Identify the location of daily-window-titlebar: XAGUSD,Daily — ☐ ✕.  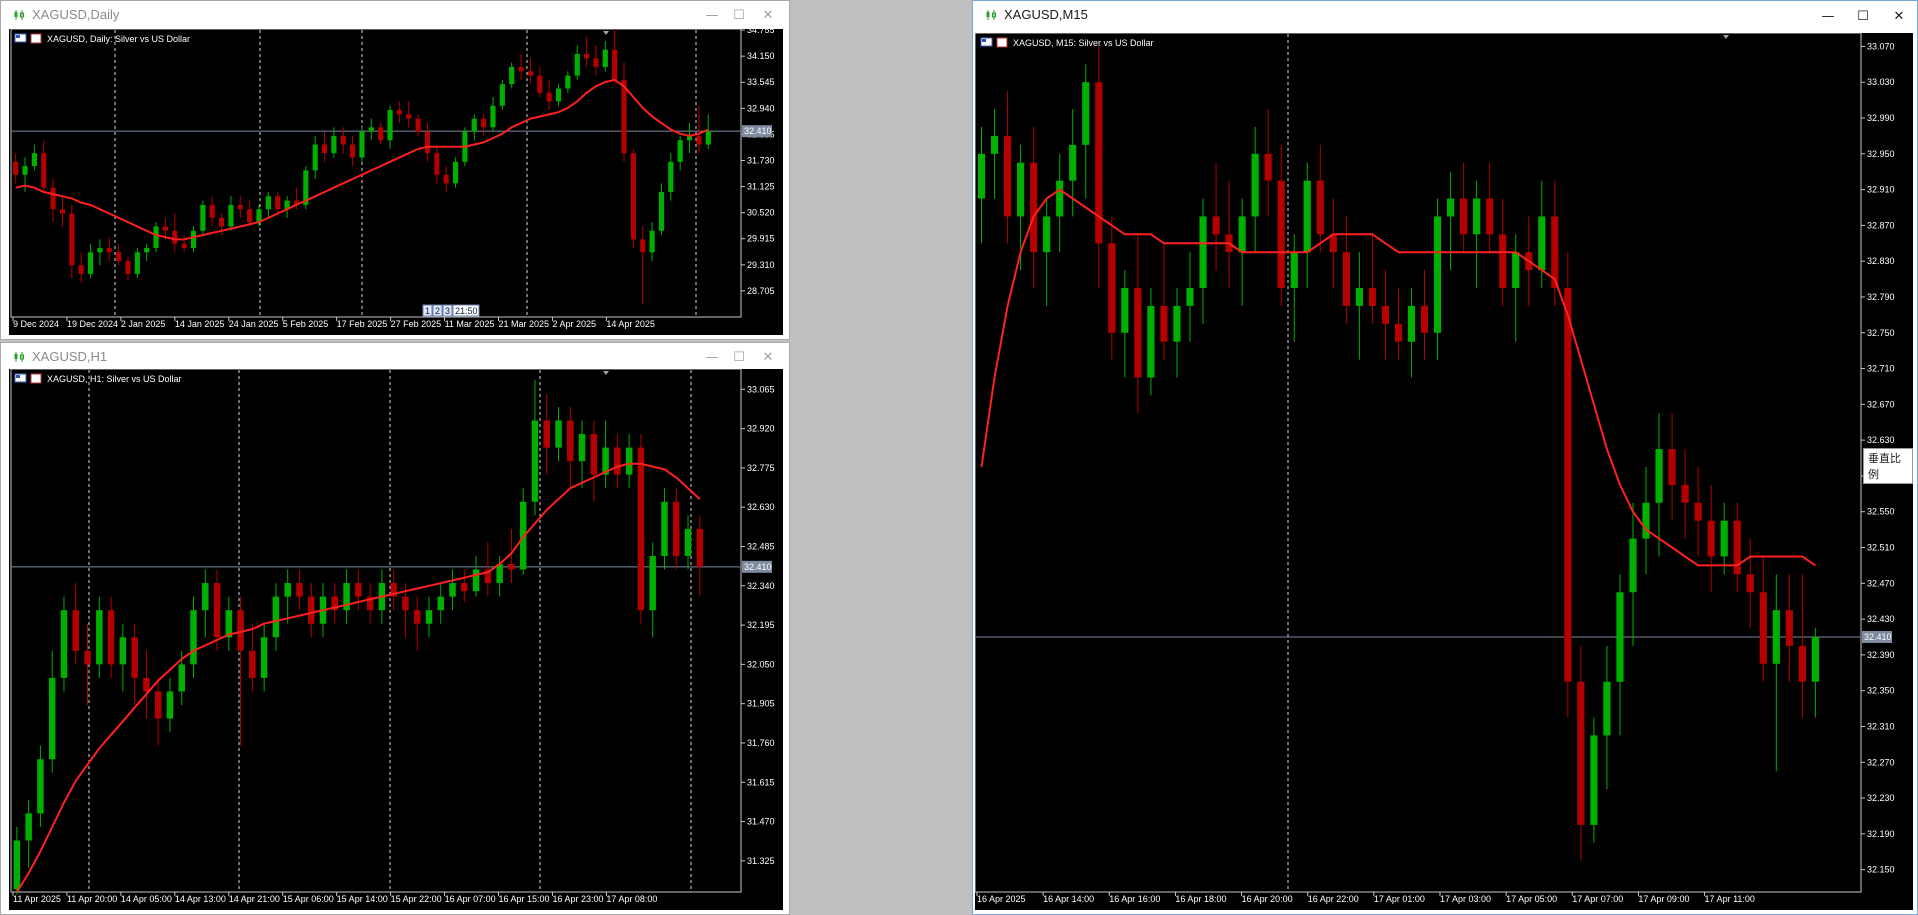
(395, 15).